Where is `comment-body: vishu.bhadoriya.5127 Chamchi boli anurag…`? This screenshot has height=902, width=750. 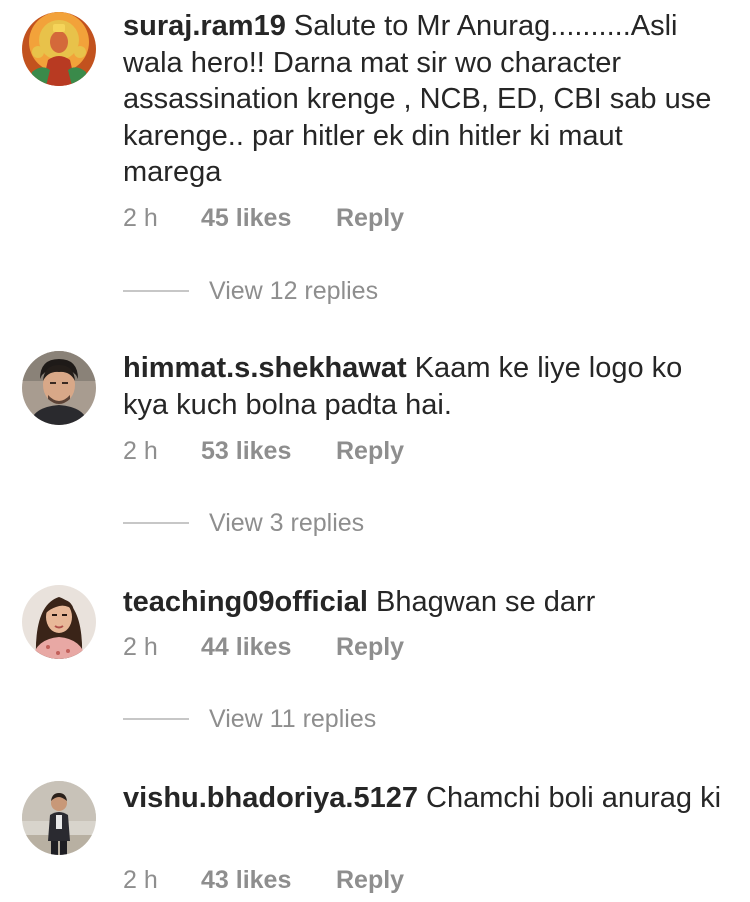
comment-body: vishu.bhadoriya.5127 Chamchi boli anurag… is located at coordinates (423, 798).